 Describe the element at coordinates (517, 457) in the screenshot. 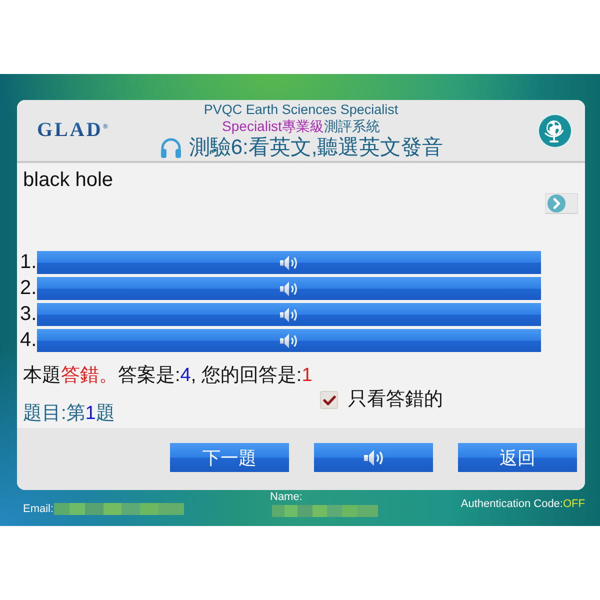

I see `back-button: 返回` at that location.